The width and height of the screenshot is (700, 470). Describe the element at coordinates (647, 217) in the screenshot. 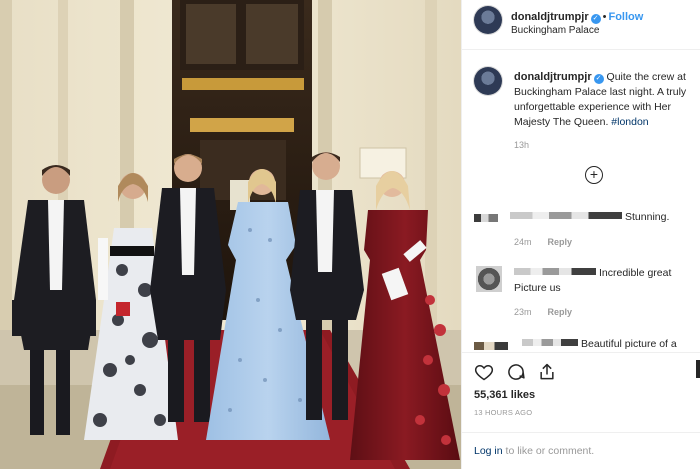

I see `comment-body: Stunning.` at that location.